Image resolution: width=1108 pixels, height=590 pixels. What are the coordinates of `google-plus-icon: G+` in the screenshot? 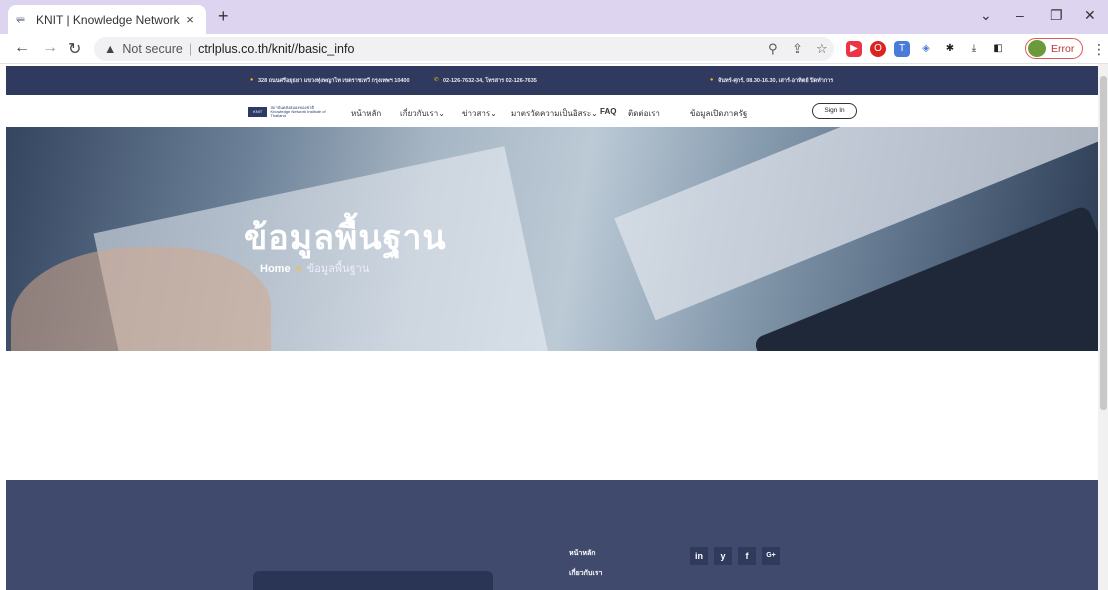 It's located at (771, 556).